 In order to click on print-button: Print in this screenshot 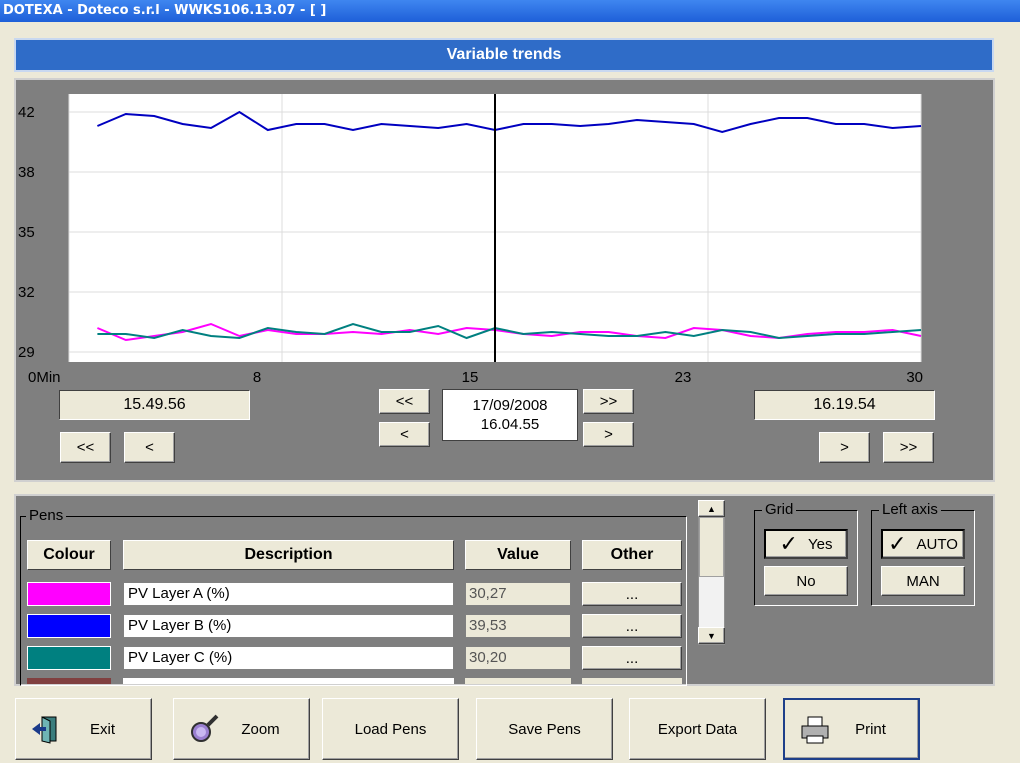, I will do `click(851, 729)`.